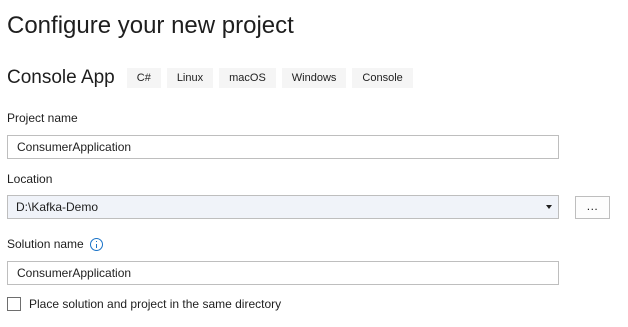 The image size is (628, 327). Describe the element at coordinates (14, 304) in the screenshot. I see `same-directory-checkbox` at that location.